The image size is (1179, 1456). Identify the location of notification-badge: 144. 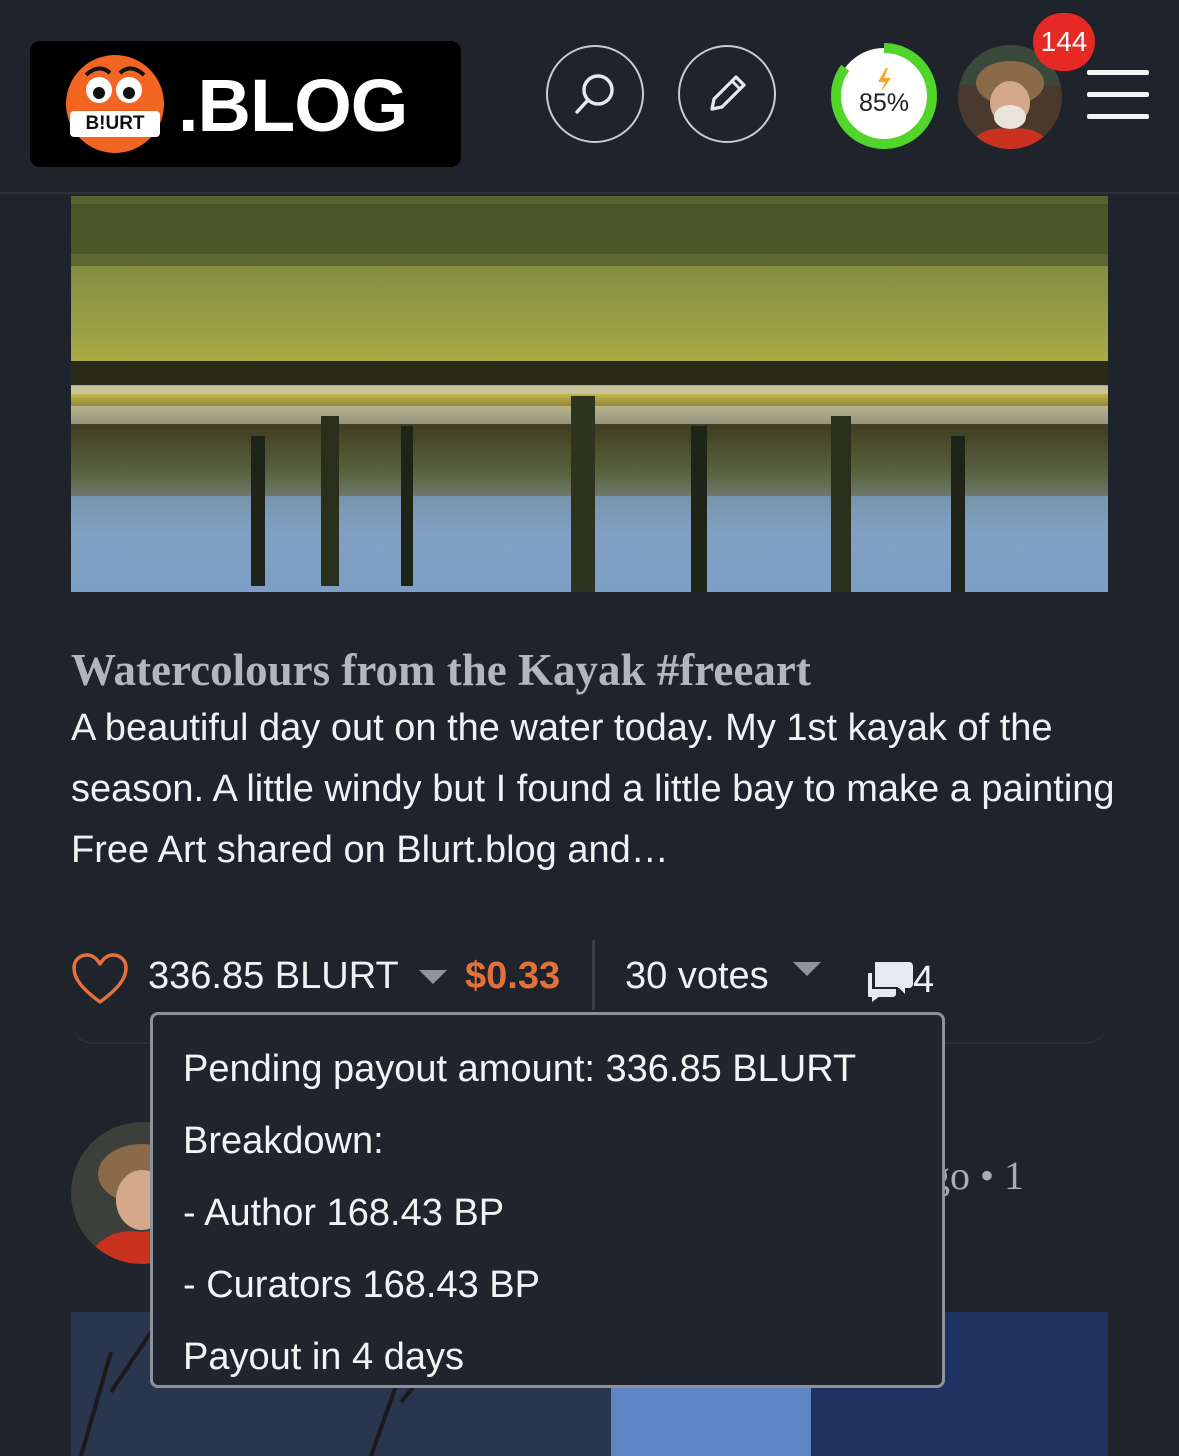
(1064, 42).